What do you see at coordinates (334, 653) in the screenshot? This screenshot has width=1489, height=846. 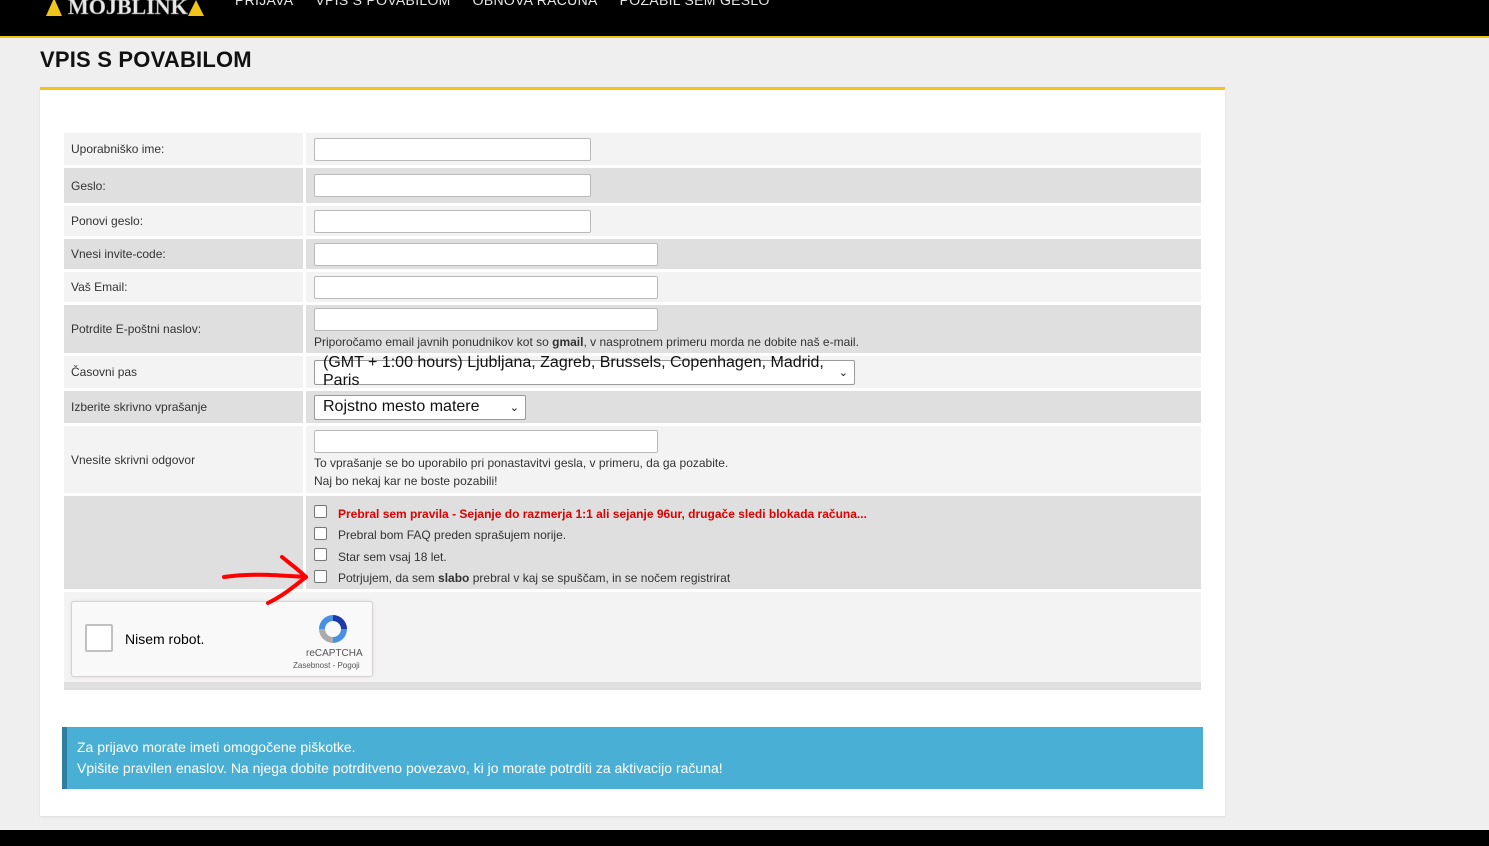 I see `recaptcha-brand: reCAPTCHA` at bounding box center [334, 653].